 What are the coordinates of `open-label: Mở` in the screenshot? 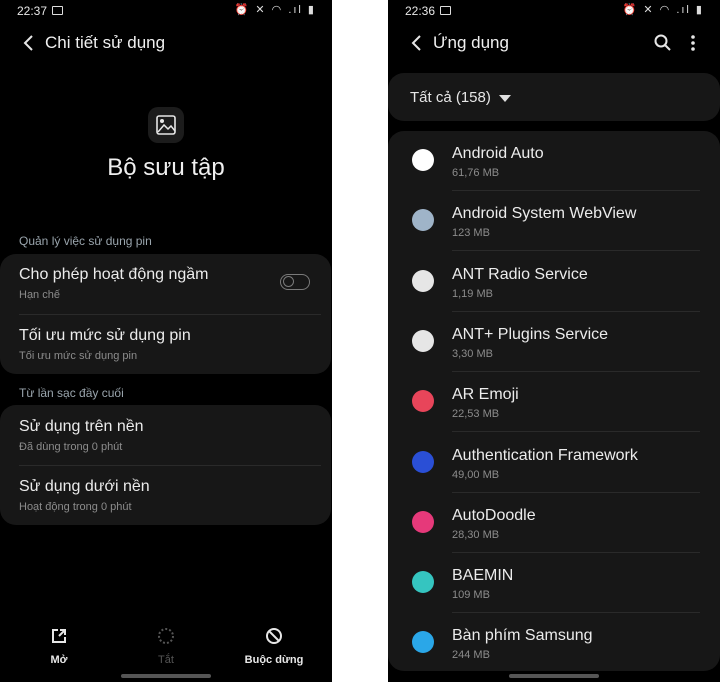 It's located at (59, 660).